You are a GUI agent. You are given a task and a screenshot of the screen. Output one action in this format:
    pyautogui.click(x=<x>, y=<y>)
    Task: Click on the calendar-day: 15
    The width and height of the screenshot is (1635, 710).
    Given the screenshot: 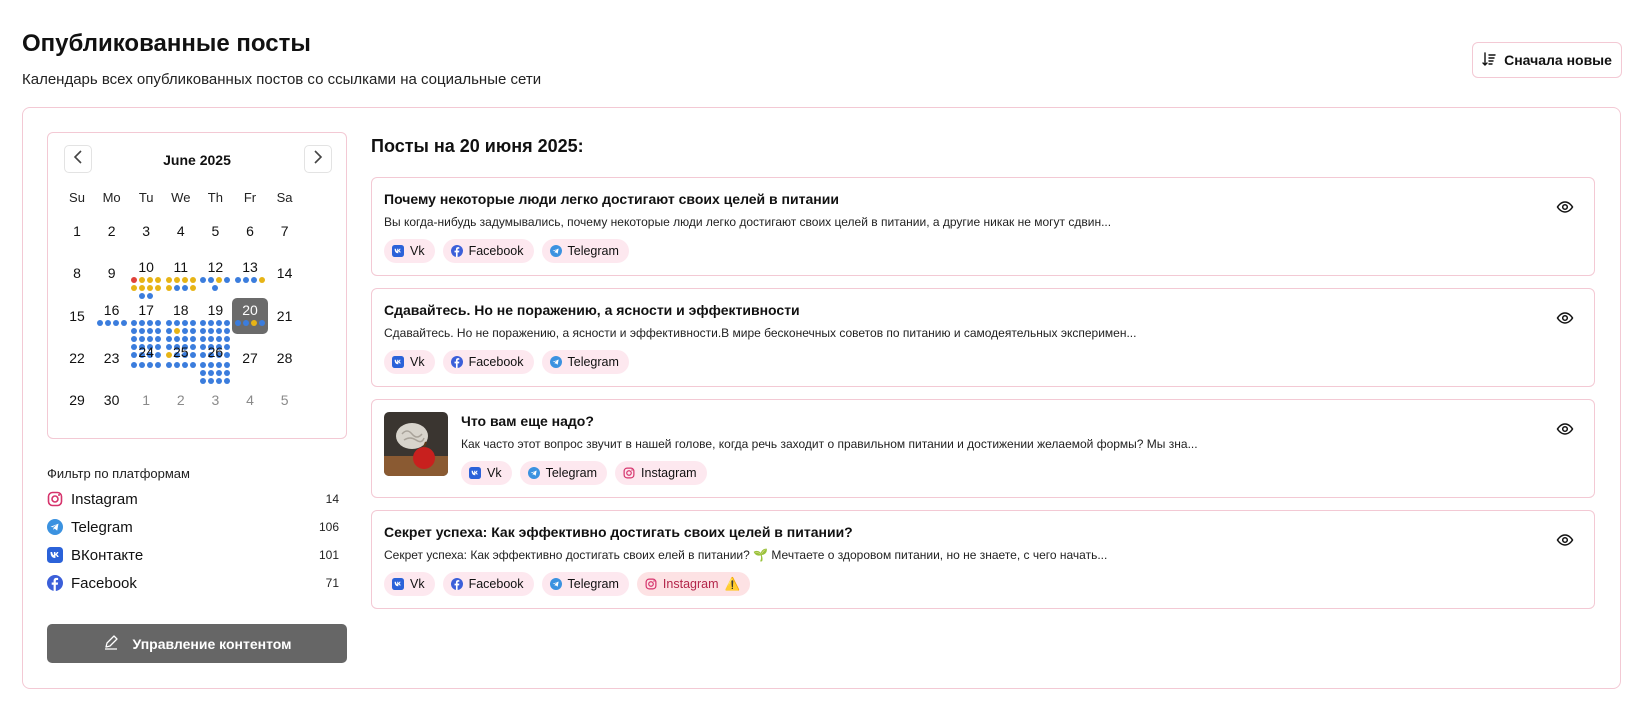 What is the action you would take?
    pyautogui.click(x=77, y=316)
    